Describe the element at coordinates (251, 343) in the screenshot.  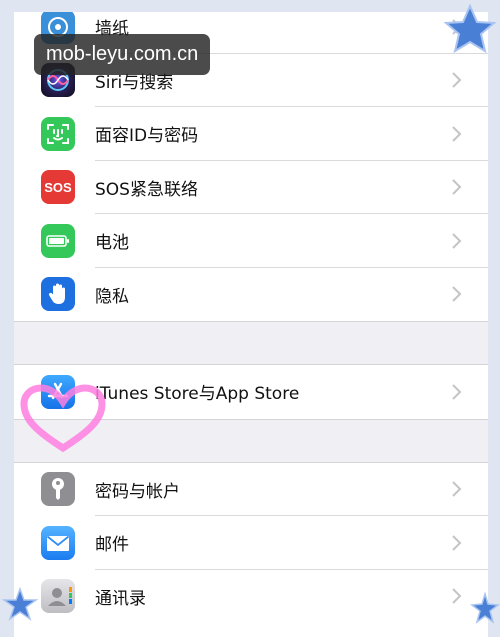
I see `section-spacer` at that location.